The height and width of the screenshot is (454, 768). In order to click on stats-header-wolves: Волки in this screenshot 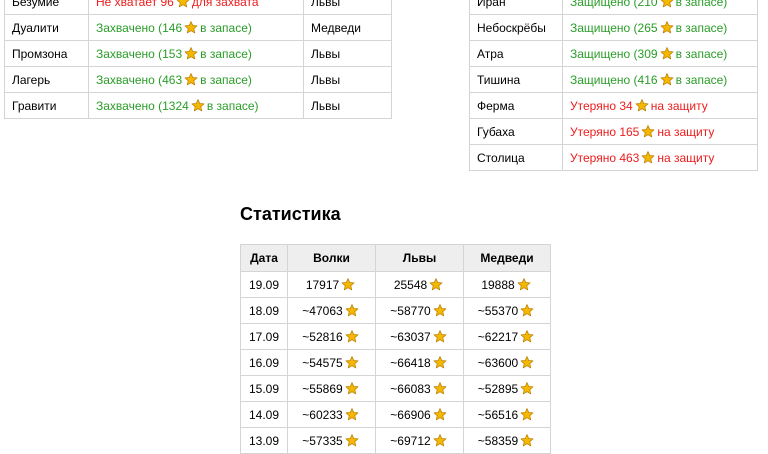, I will do `click(331, 258)`.